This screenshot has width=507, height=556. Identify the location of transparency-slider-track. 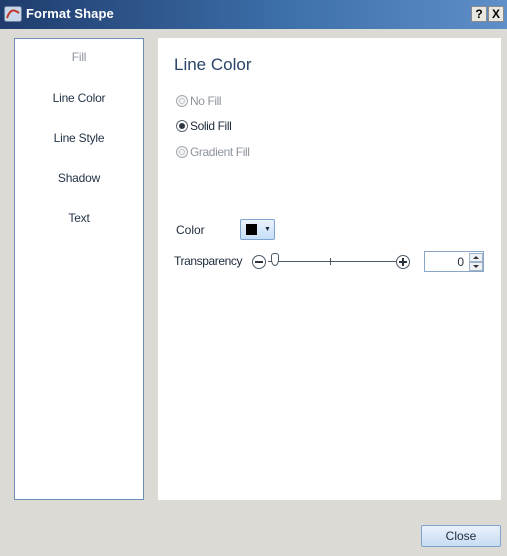
(332, 261).